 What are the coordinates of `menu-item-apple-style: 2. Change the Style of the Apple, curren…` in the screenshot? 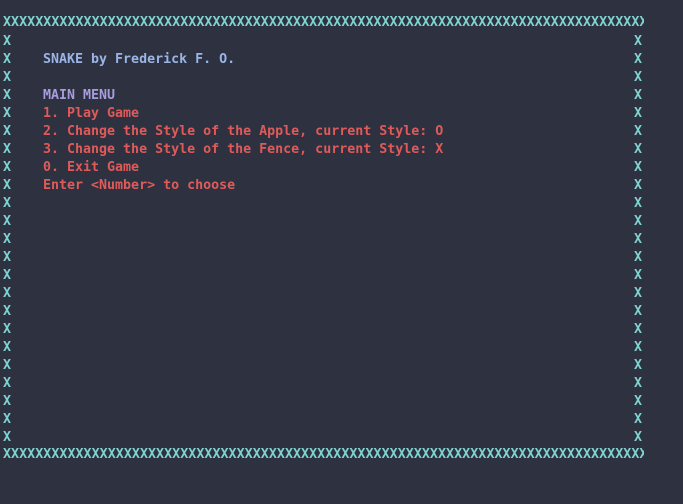 It's located at (243, 131).